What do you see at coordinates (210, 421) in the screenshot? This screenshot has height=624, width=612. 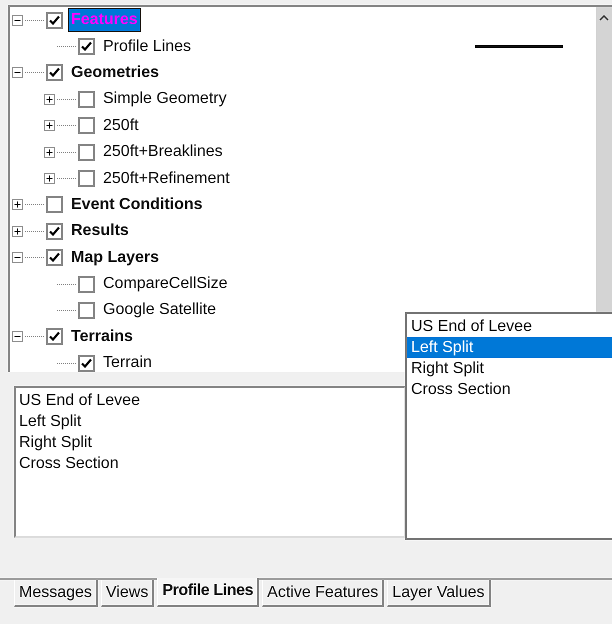 I see `list-item: Left Split` at bounding box center [210, 421].